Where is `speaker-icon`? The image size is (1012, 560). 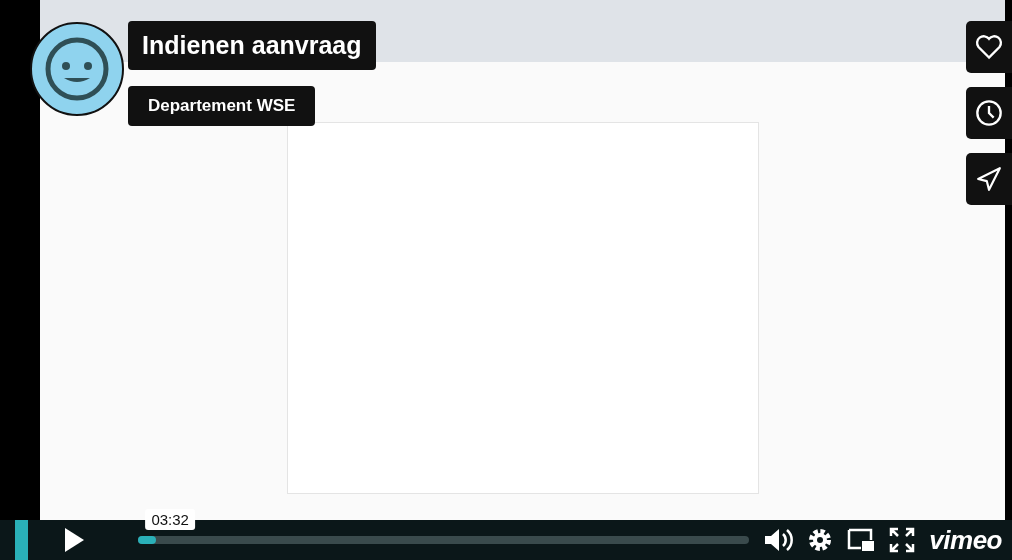 speaker-icon is located at coordinates (778, 540).